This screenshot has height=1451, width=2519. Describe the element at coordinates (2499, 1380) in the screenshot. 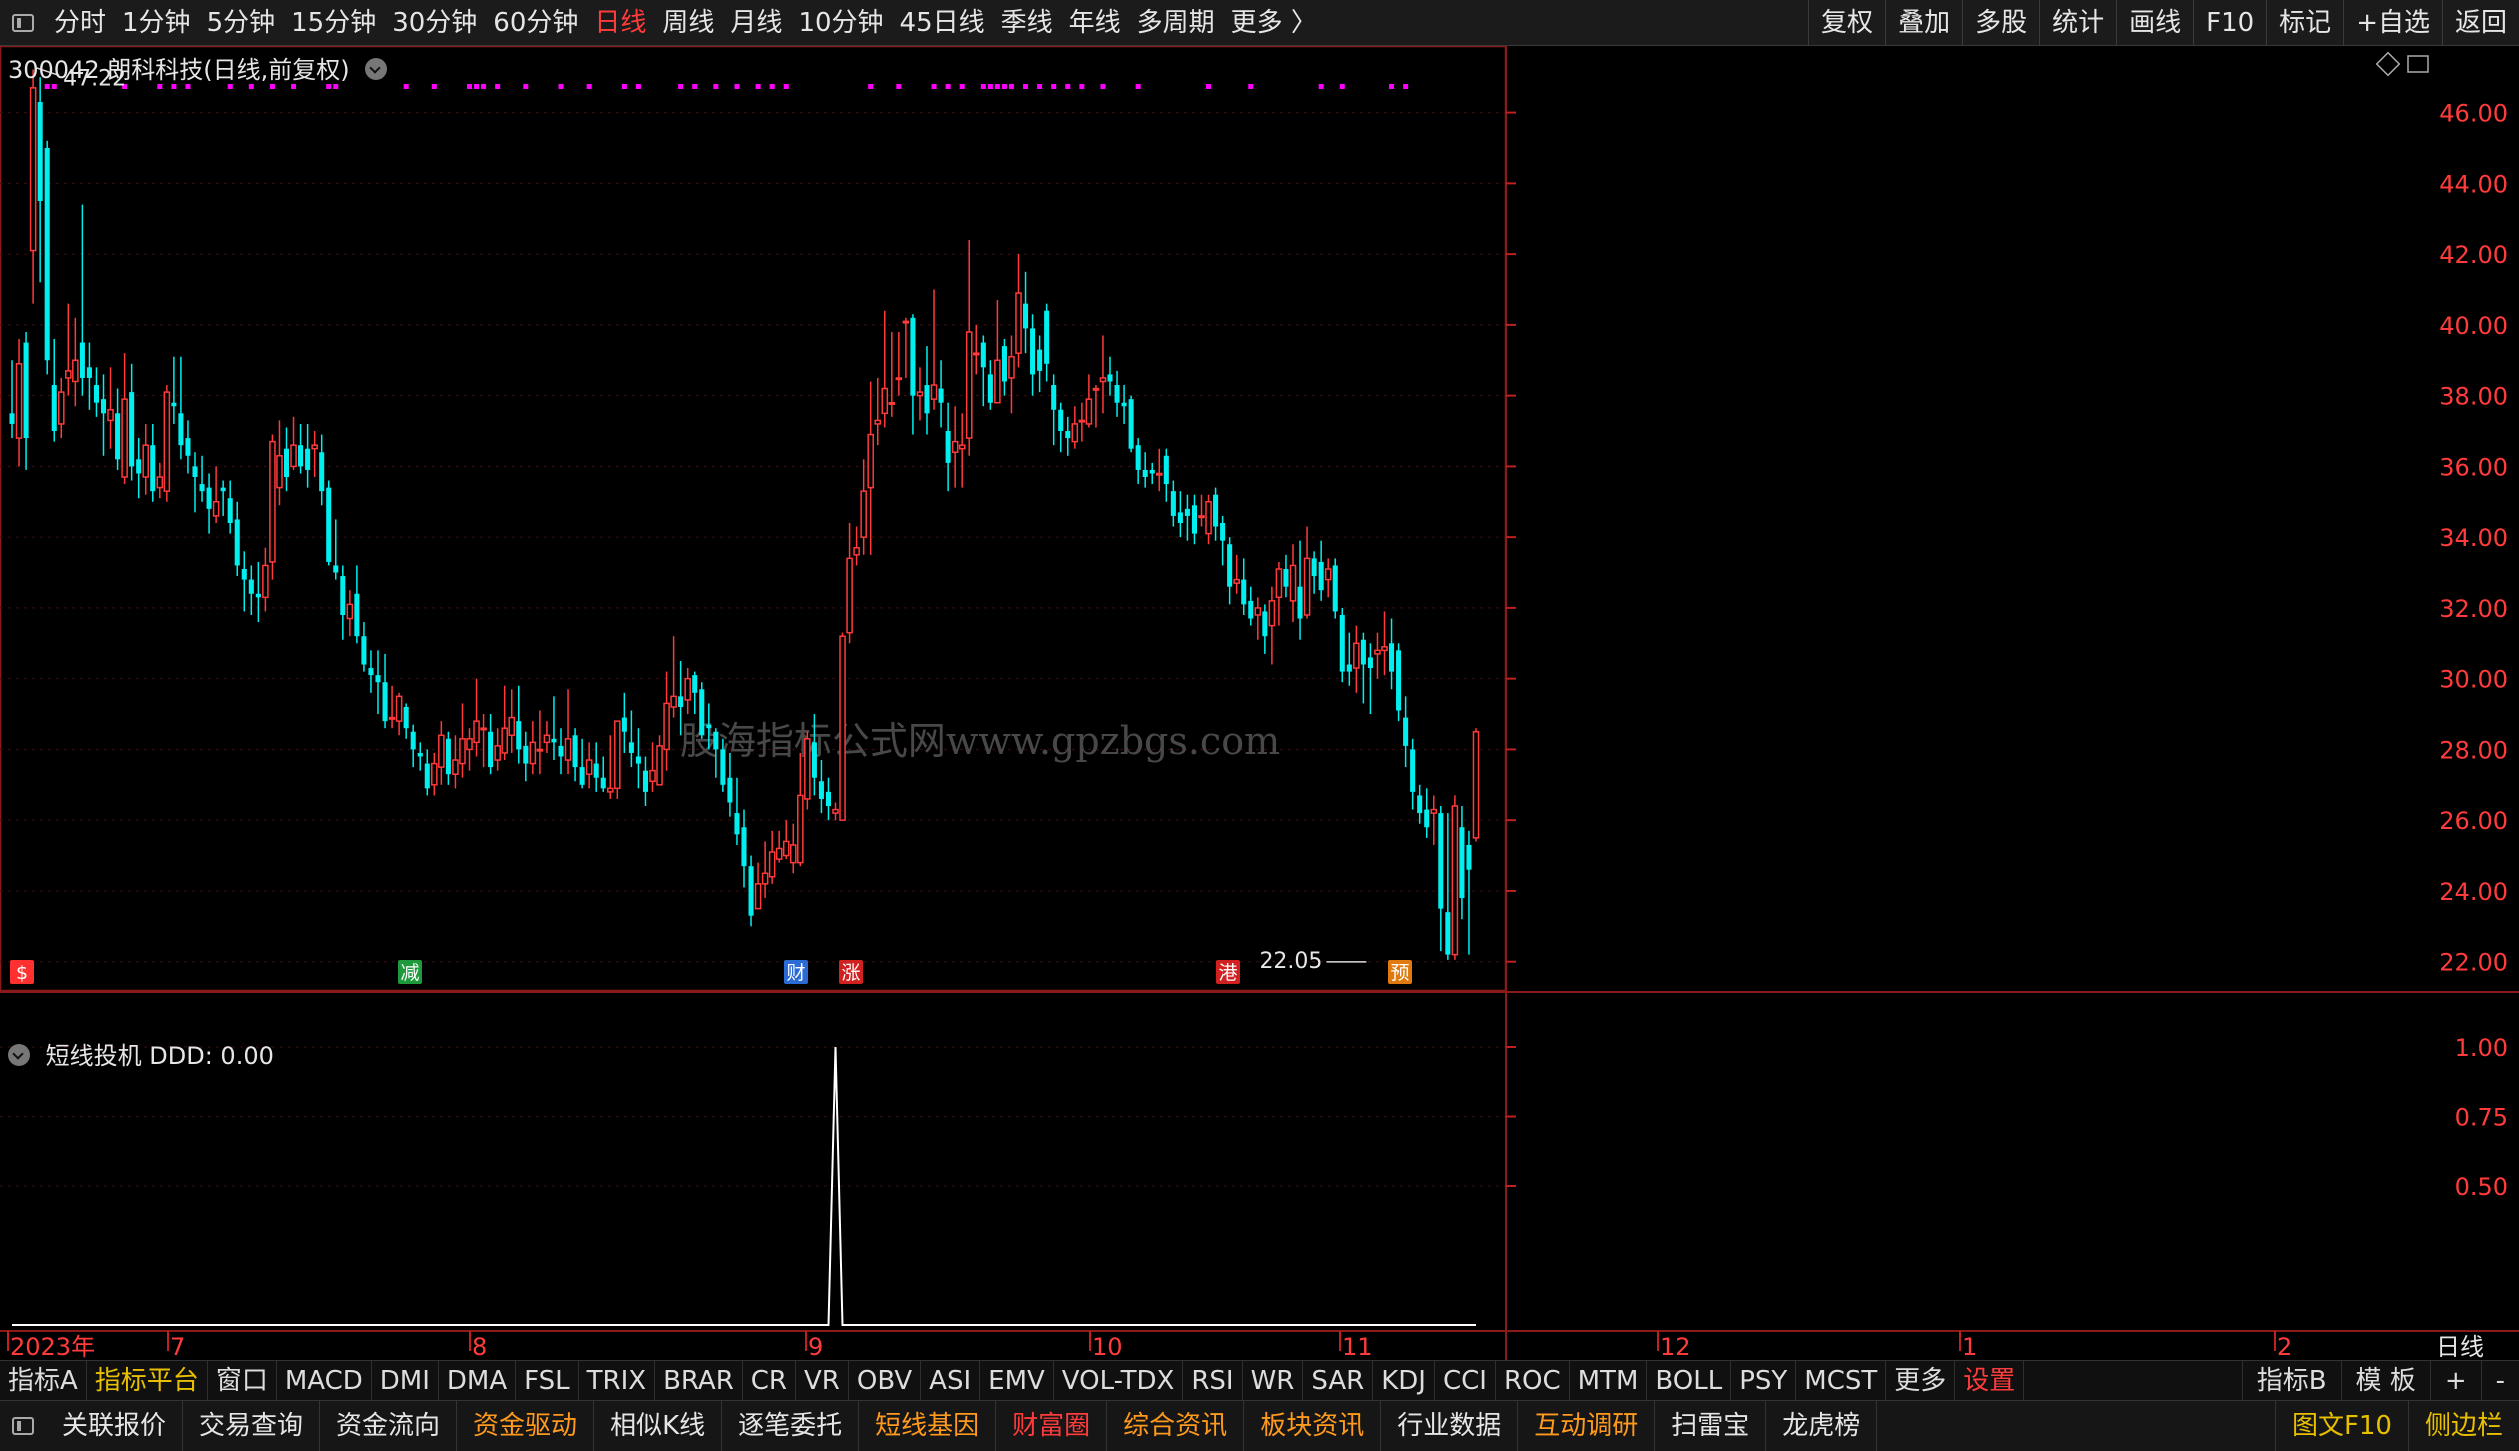

I see `indicator-tab-control: -` at that location.